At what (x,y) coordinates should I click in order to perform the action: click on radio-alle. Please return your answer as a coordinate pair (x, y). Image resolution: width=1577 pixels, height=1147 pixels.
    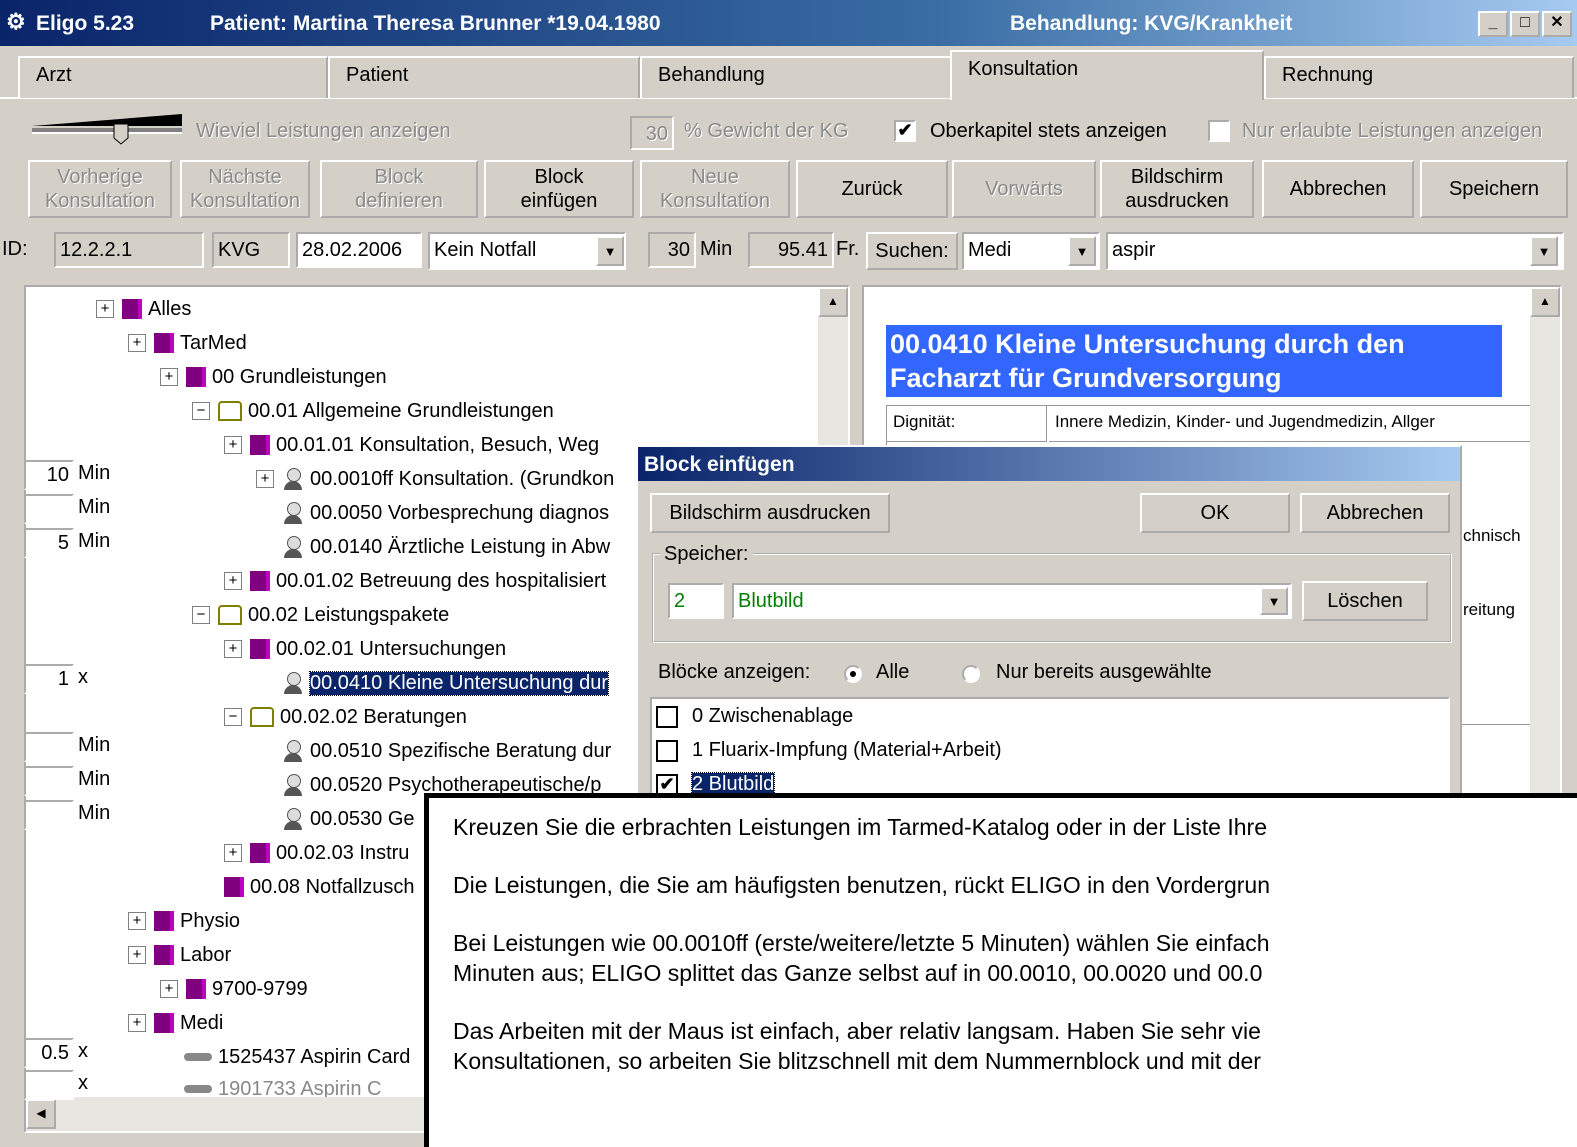
    Looking at the image, I should click on (853, 674).